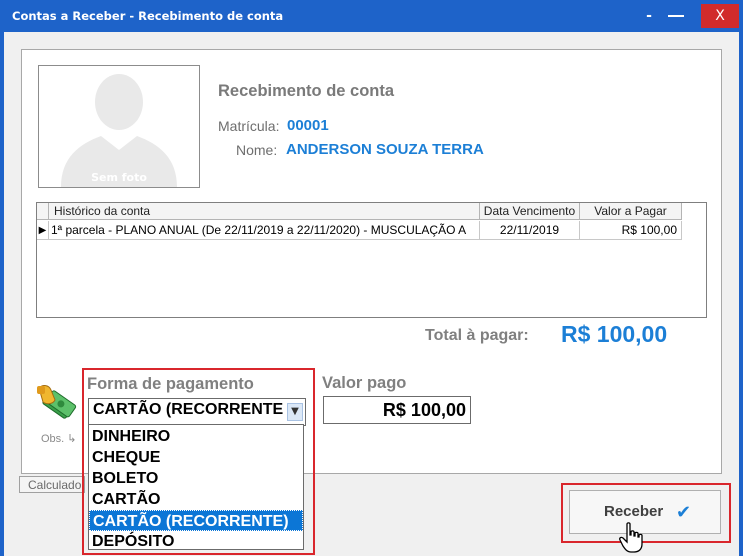 This screenshot has height=558, width=743. I want to click on table-cell-data-vencimento: 22/11/2019, so click(530, 230).